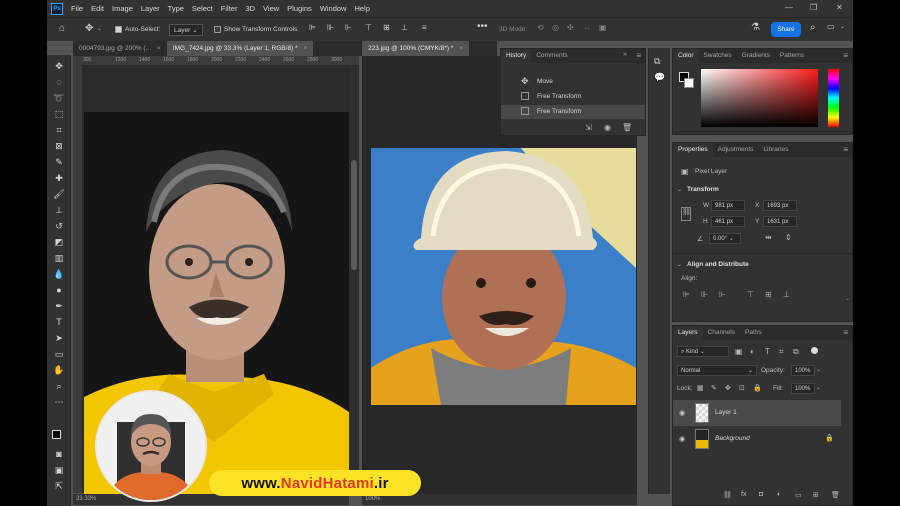 This screenshot has height=506, width=900. Describe the element at coordinates (693, 150) in the screenshot. I see `tab-properties: Properties` at that location.